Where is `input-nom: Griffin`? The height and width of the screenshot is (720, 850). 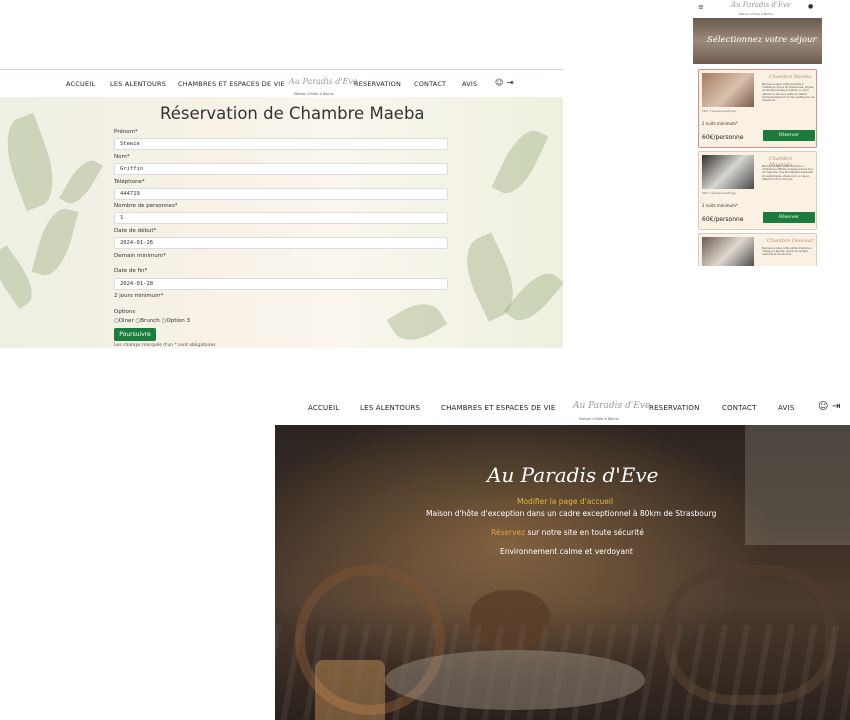
input-nom: Griffin is located at coordinates (281, 169).